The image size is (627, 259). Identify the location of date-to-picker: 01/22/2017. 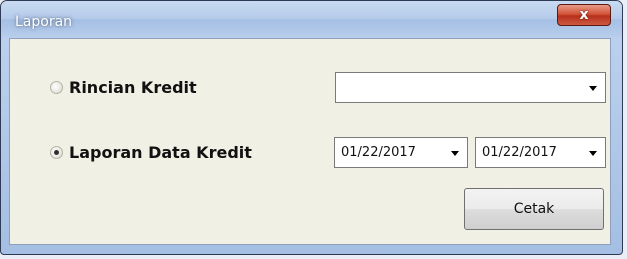
(540, 152).